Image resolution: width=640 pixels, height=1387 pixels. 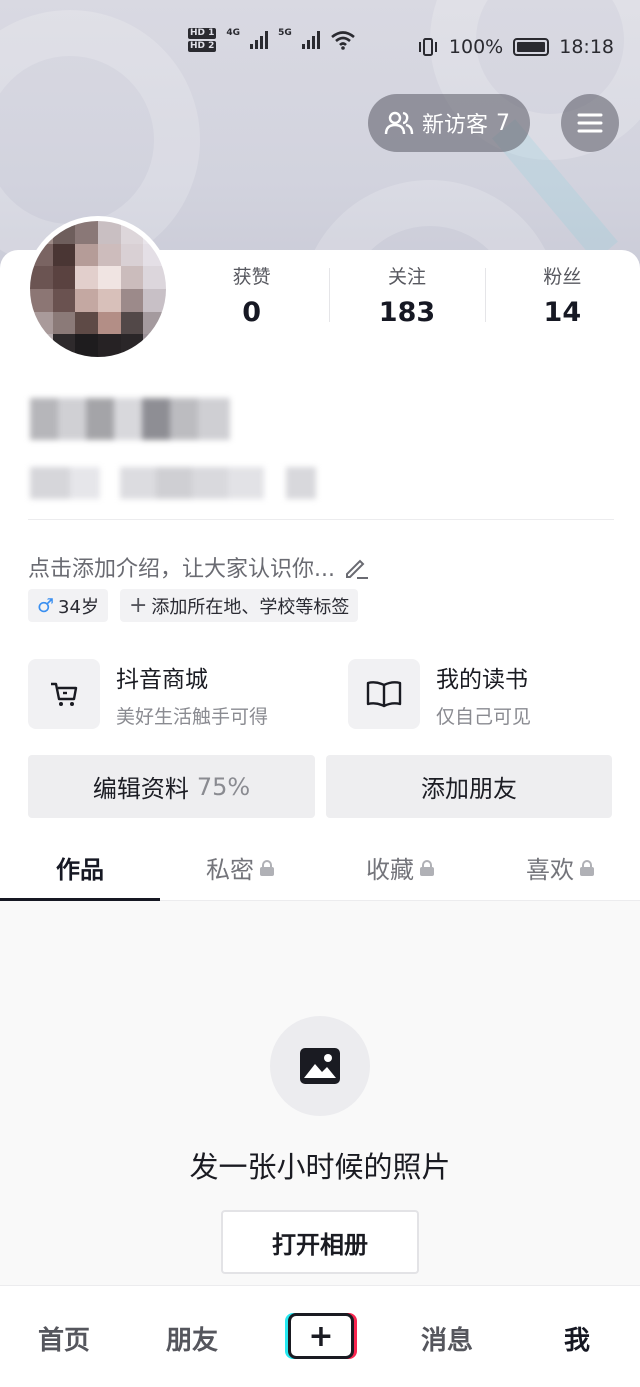 I want to click on photo-icon, so click(x=320, y=1066).